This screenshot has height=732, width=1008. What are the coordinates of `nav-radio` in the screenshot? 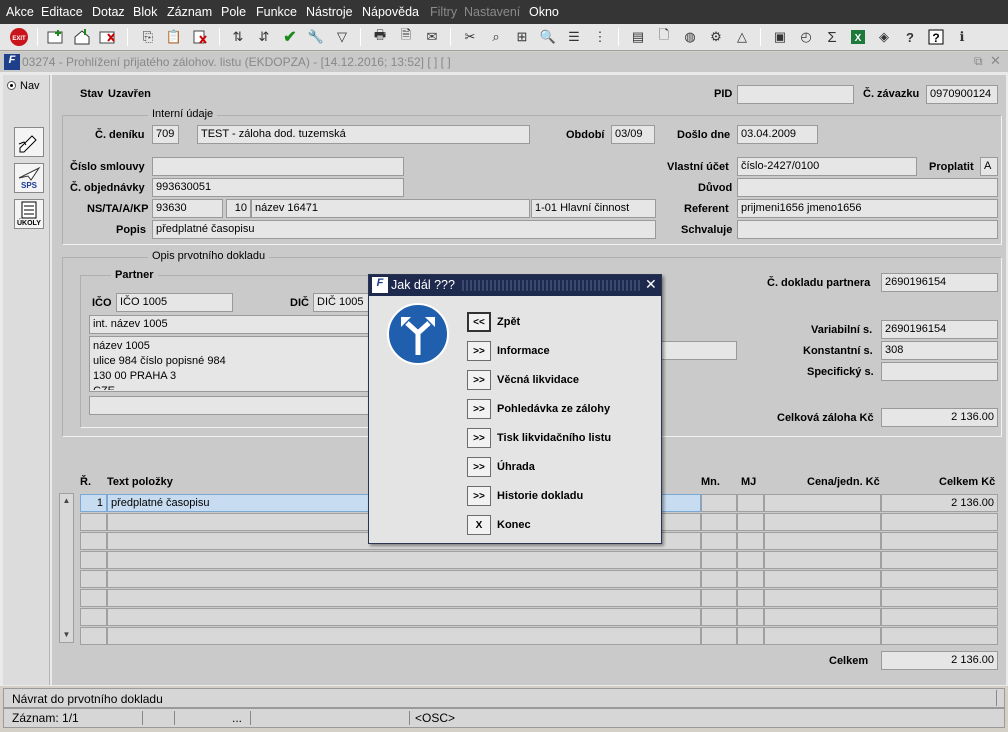 It's located at (11, 85).